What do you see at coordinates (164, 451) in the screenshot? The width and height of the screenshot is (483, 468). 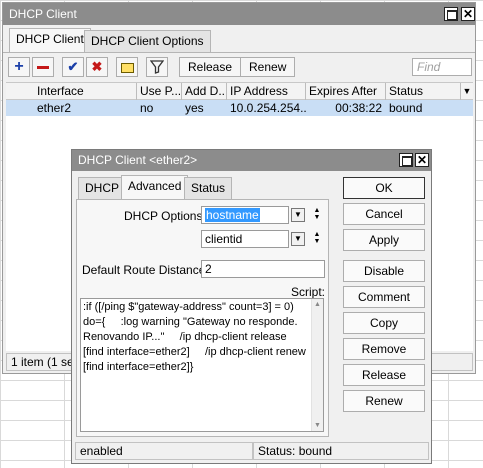 I see `dialog-status-enabled: enabled` at bounding box center [164, 451].